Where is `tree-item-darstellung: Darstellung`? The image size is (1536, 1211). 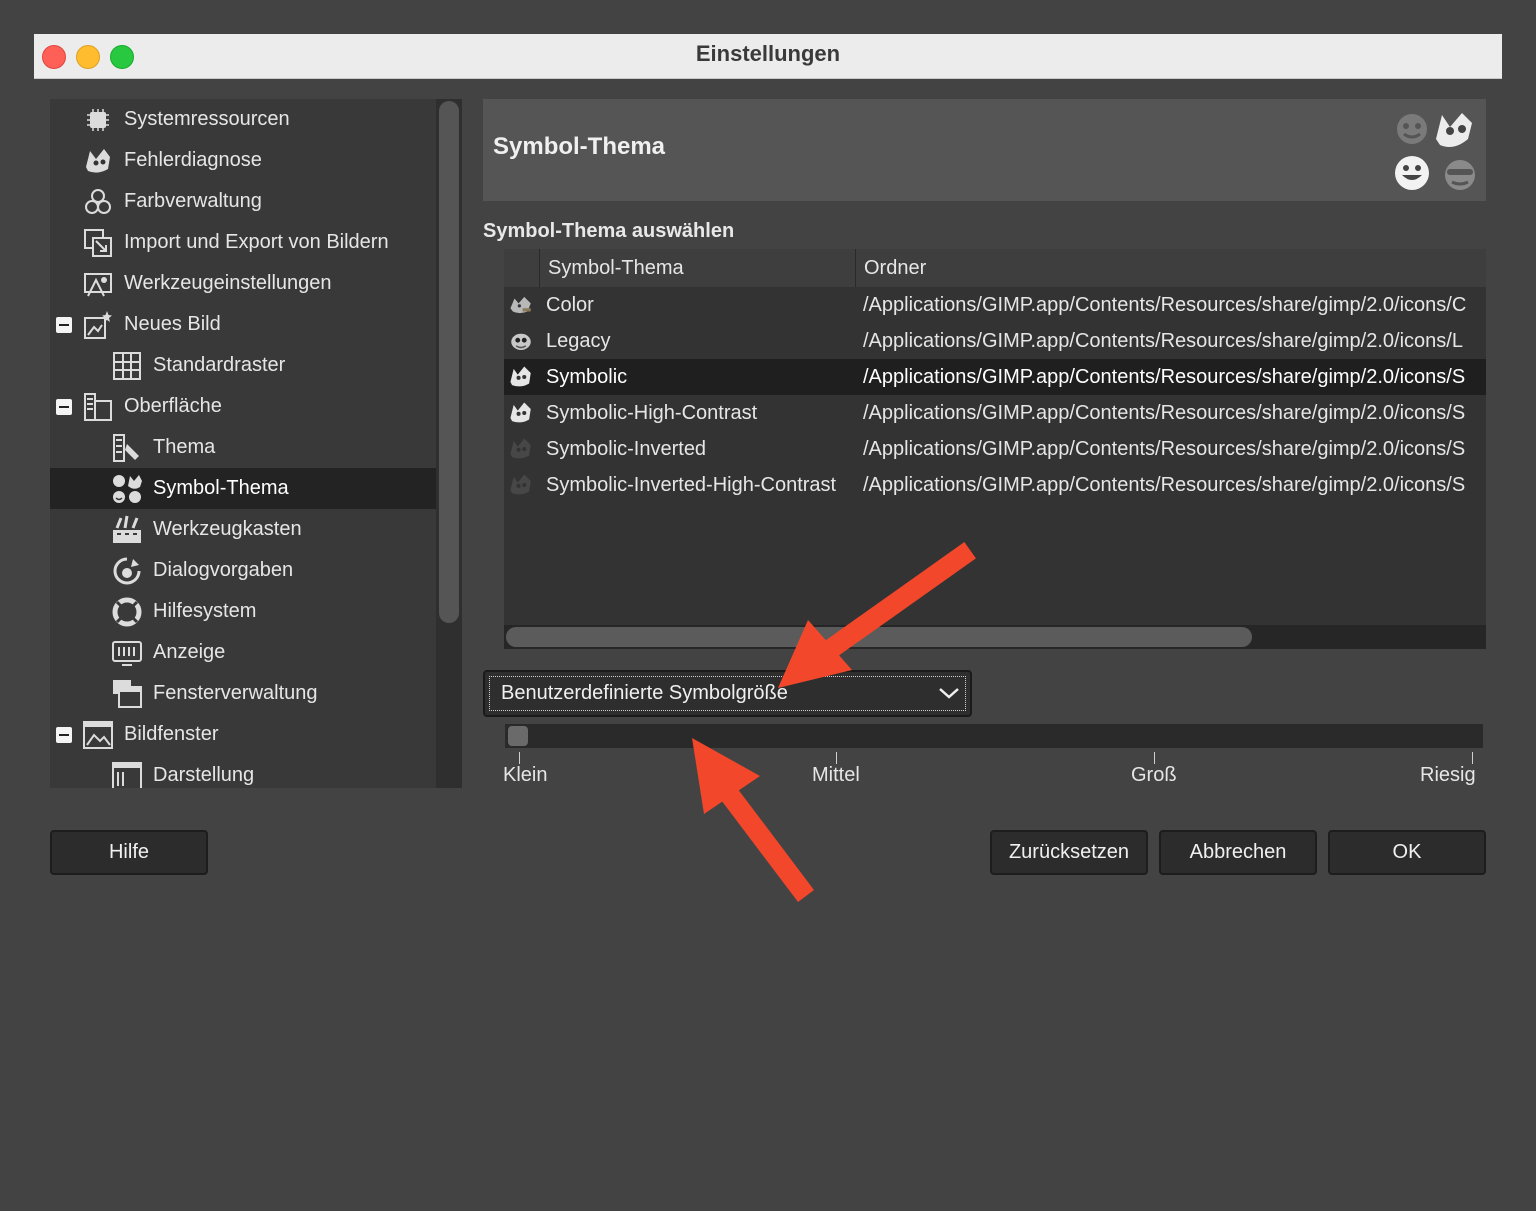 tree-item-darstellung: Darstellung is located at coordinates (243, 771).